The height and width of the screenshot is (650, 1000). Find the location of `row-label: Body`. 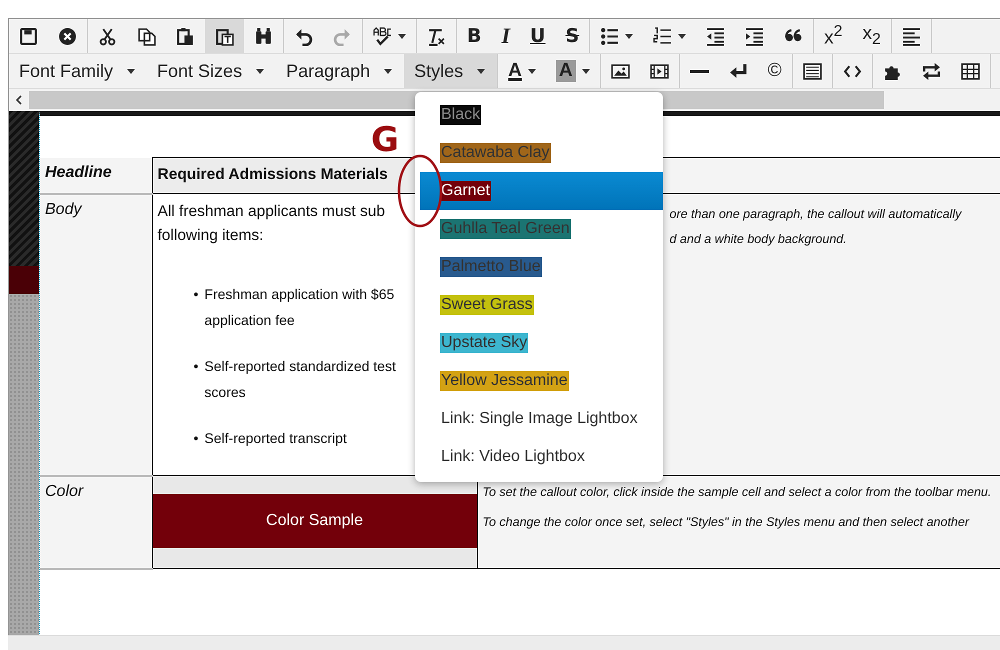

row-label: Body is located at coordinates (63, 209).